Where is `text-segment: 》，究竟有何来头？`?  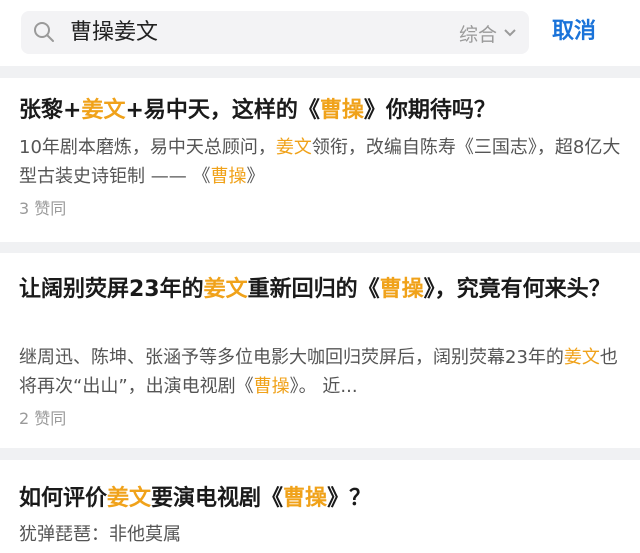
text-segment: 》，究竟有何来头？ is located at coordinates (517, 289).